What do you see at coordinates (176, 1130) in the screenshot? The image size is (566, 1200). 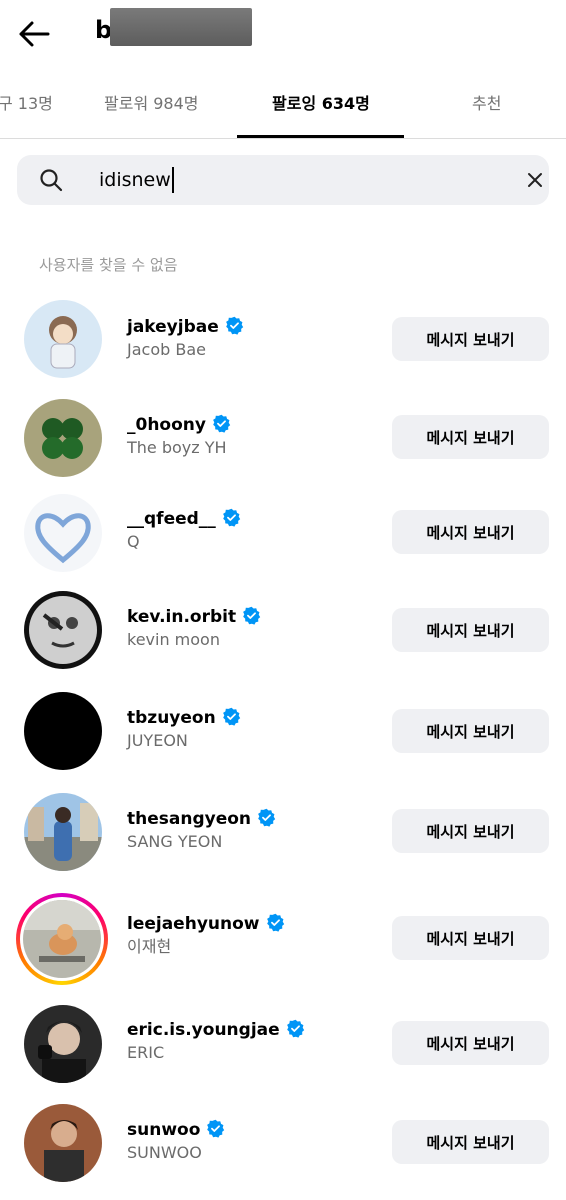 I see `username: sunwoo` at bounding box center [176, 1130].